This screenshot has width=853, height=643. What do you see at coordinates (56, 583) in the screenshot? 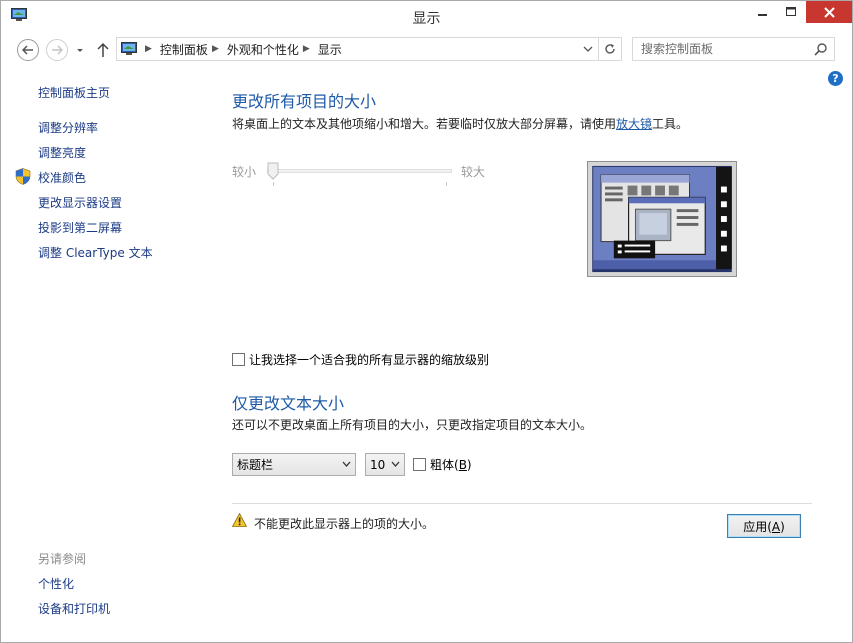
I see `see-also-personalization-link: 个性化` at bounding box center [56, 583].